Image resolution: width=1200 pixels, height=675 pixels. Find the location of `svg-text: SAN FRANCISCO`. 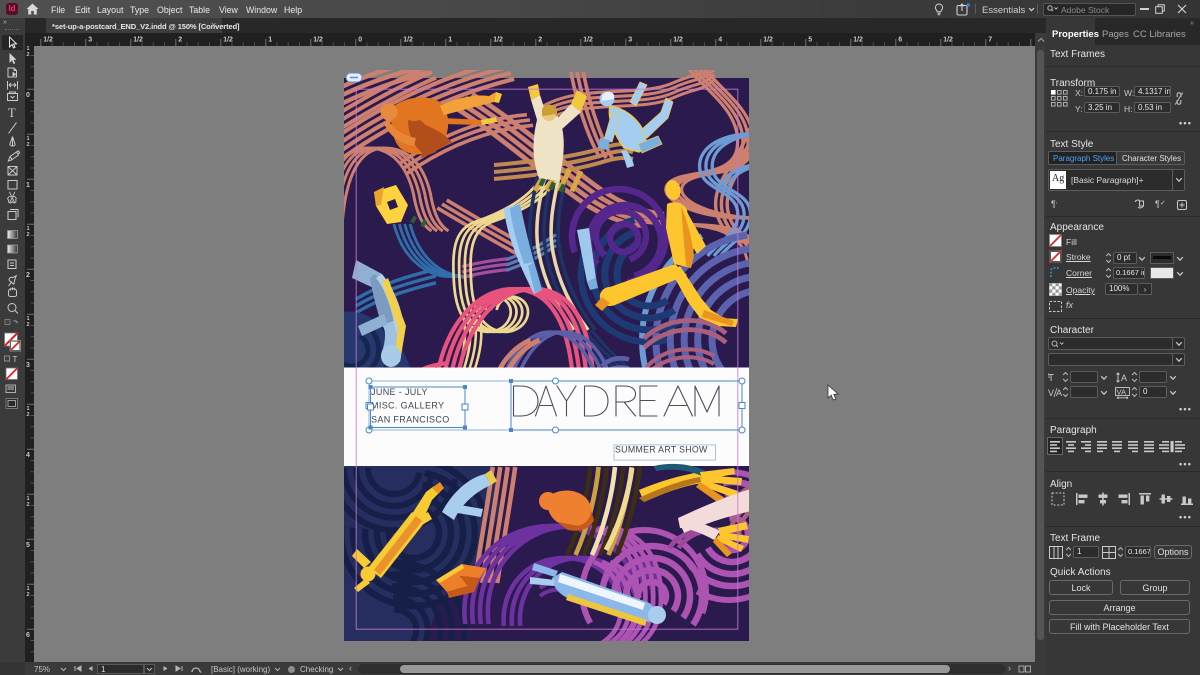

svg-text: SAN FRANCISCO is located at coordinates (410, 419).